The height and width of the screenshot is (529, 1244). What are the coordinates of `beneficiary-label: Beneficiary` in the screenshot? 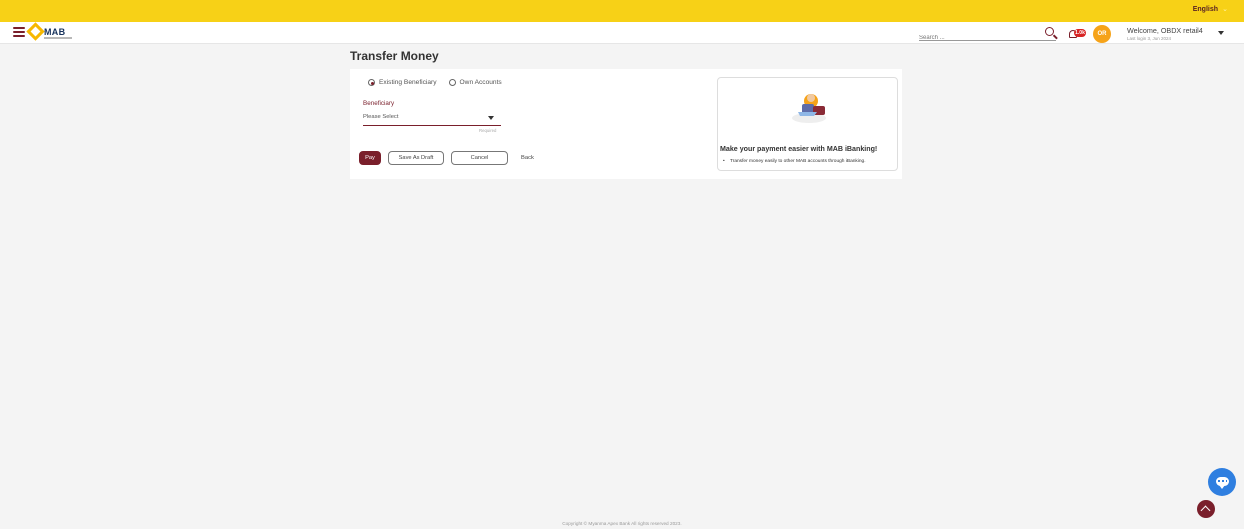 It's located at (379, 103).